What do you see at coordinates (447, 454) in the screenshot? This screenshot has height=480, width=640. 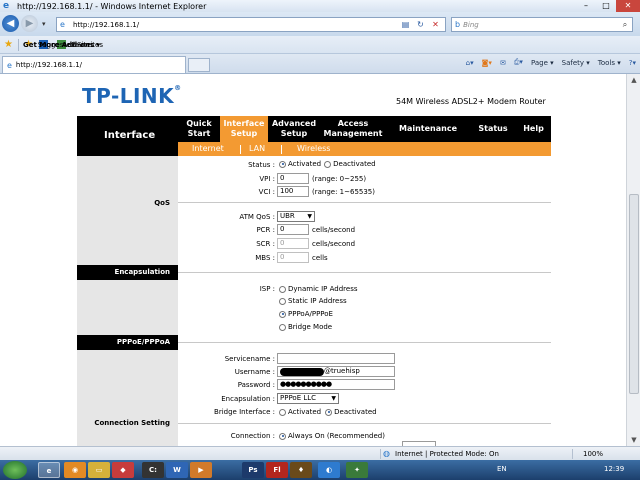 I see `security-zone: Internet | Protected Mode: On` at bounding box center [447, 454].